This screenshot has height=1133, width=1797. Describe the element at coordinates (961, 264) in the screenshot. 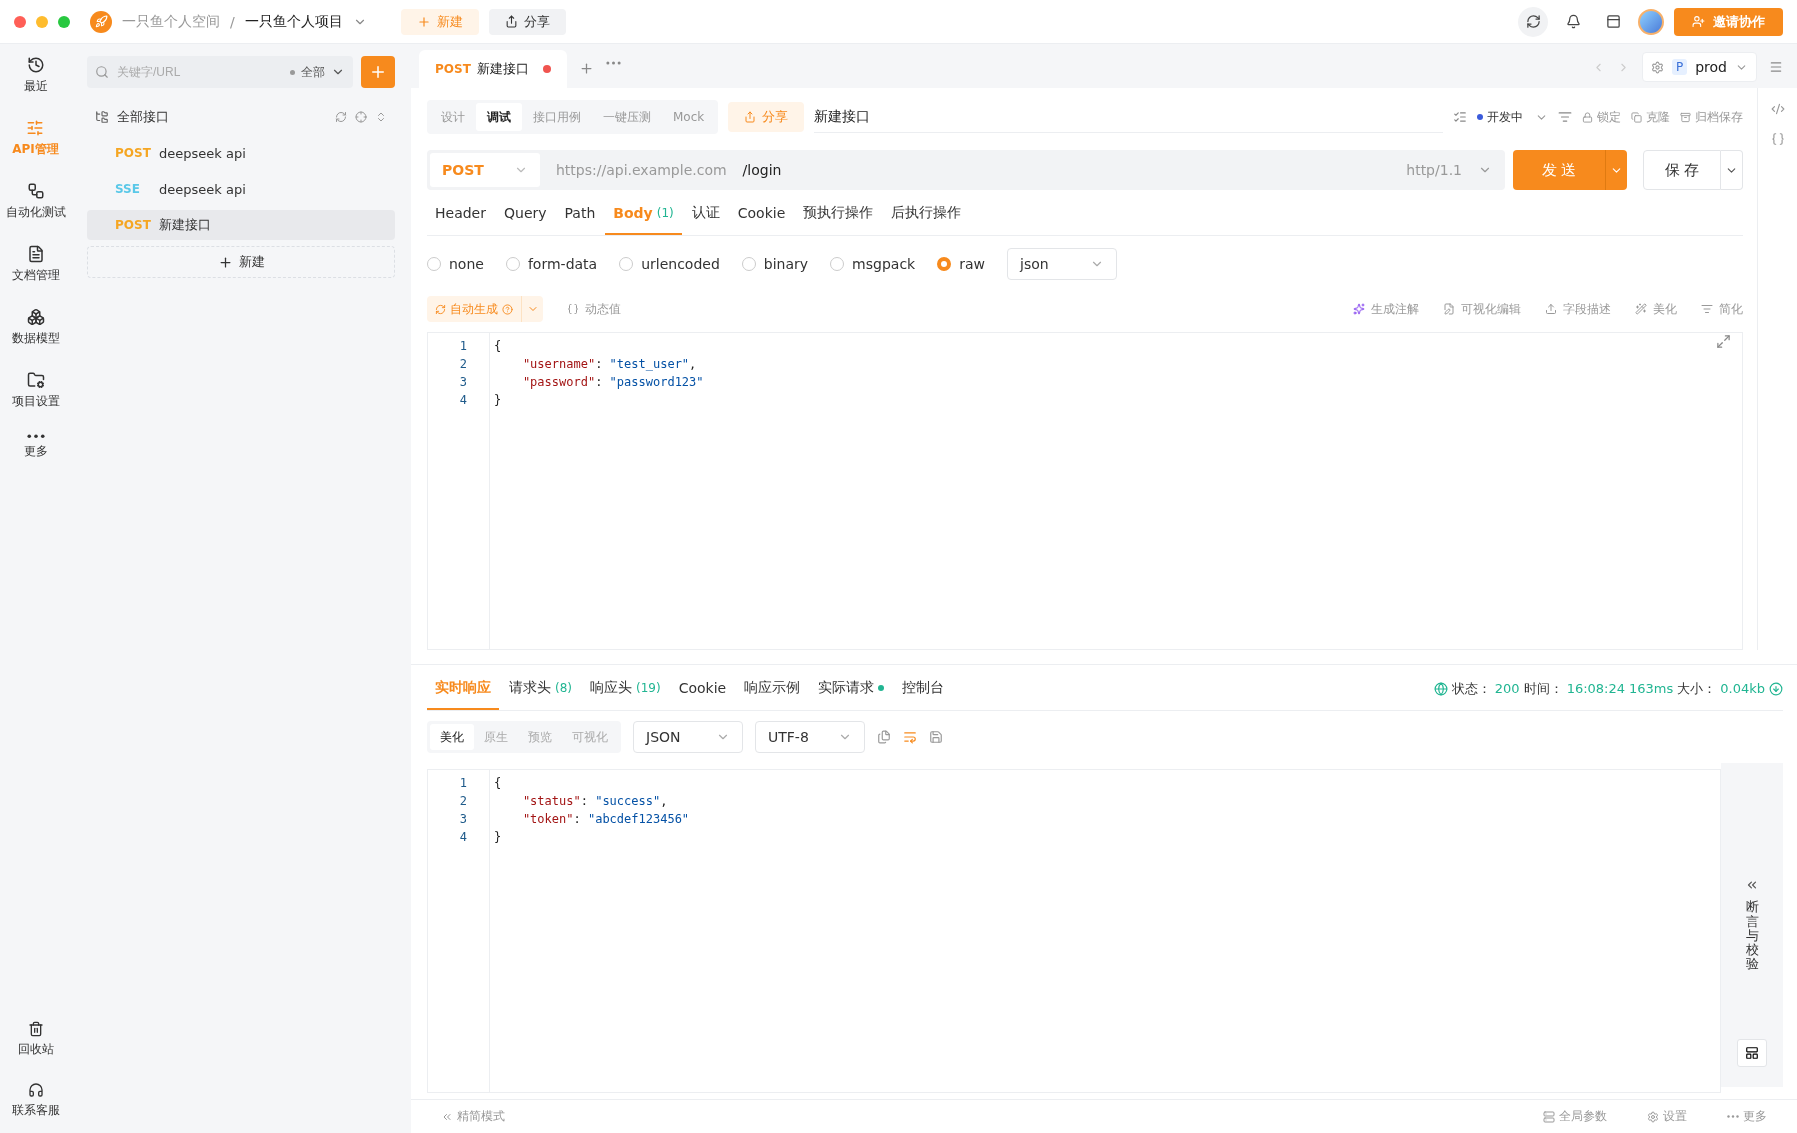

I see `body-type-radio: raw` at that location.